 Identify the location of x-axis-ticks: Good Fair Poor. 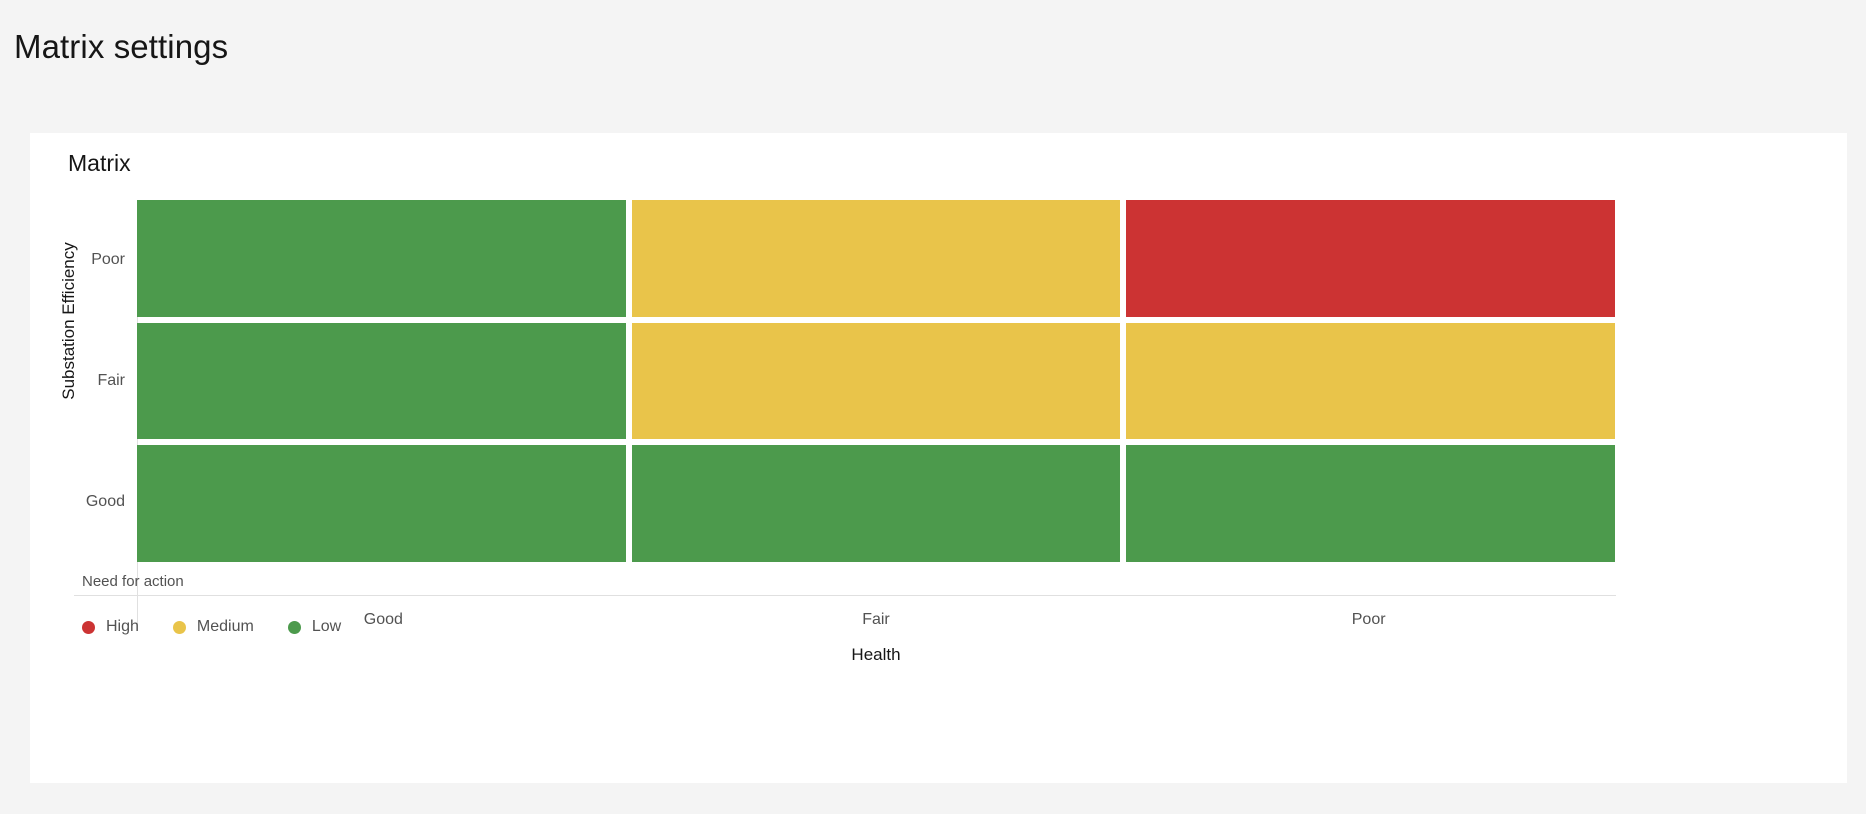
(876, 620).